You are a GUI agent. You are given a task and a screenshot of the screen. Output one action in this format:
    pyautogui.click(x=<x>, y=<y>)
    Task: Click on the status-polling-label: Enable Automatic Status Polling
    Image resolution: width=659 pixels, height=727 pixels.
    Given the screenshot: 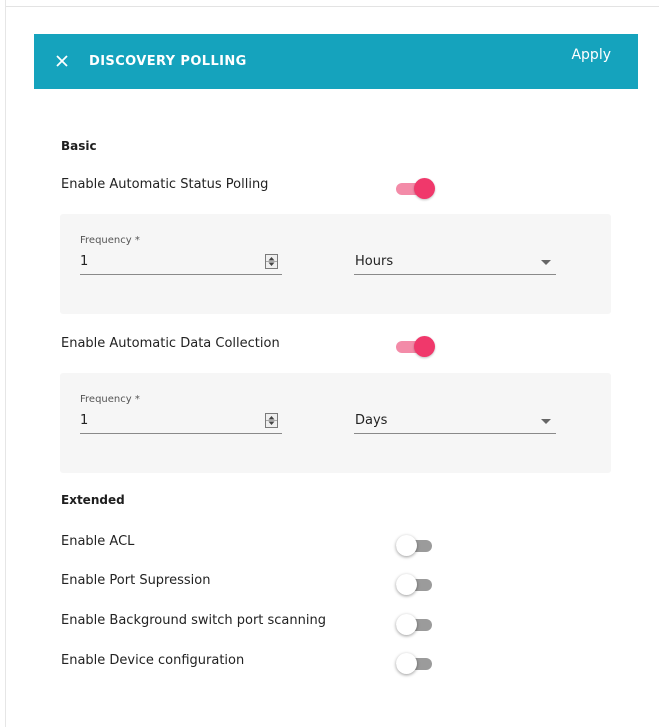 What is the action you would take?
    pyautogui.click(x=165, y=184)
    